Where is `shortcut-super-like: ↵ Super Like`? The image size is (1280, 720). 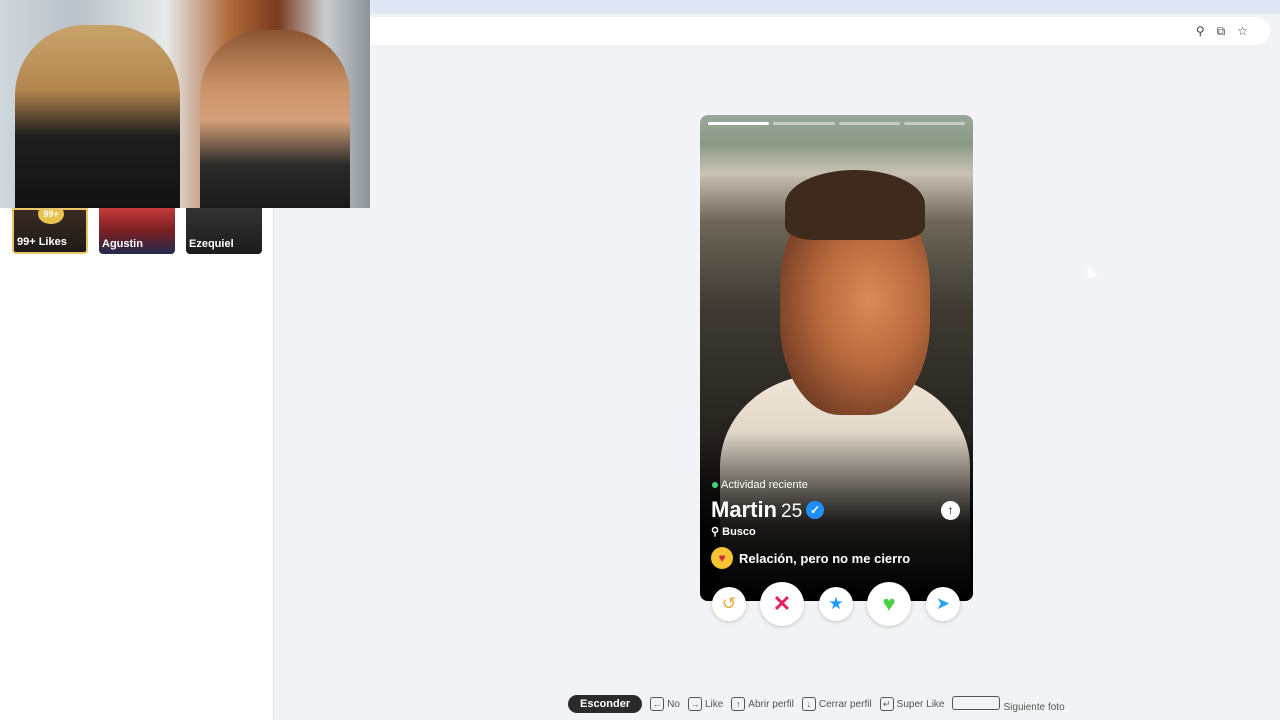 shortcut-super-like: ↵ Super Like is located at coordinates (912, 704).